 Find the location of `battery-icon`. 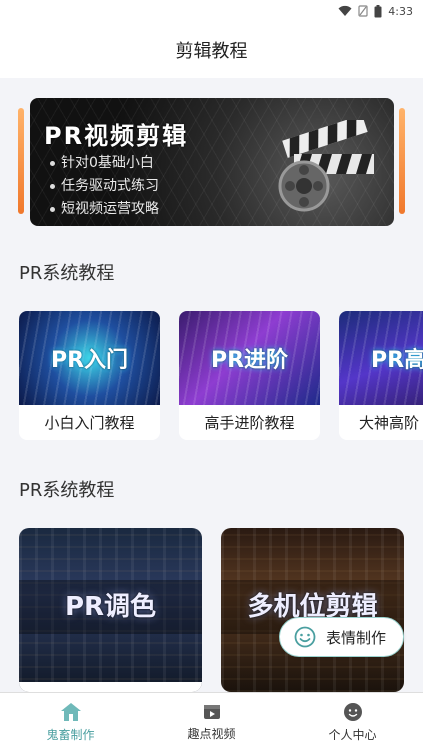

battery-icon is located at coordinates (378, 10).